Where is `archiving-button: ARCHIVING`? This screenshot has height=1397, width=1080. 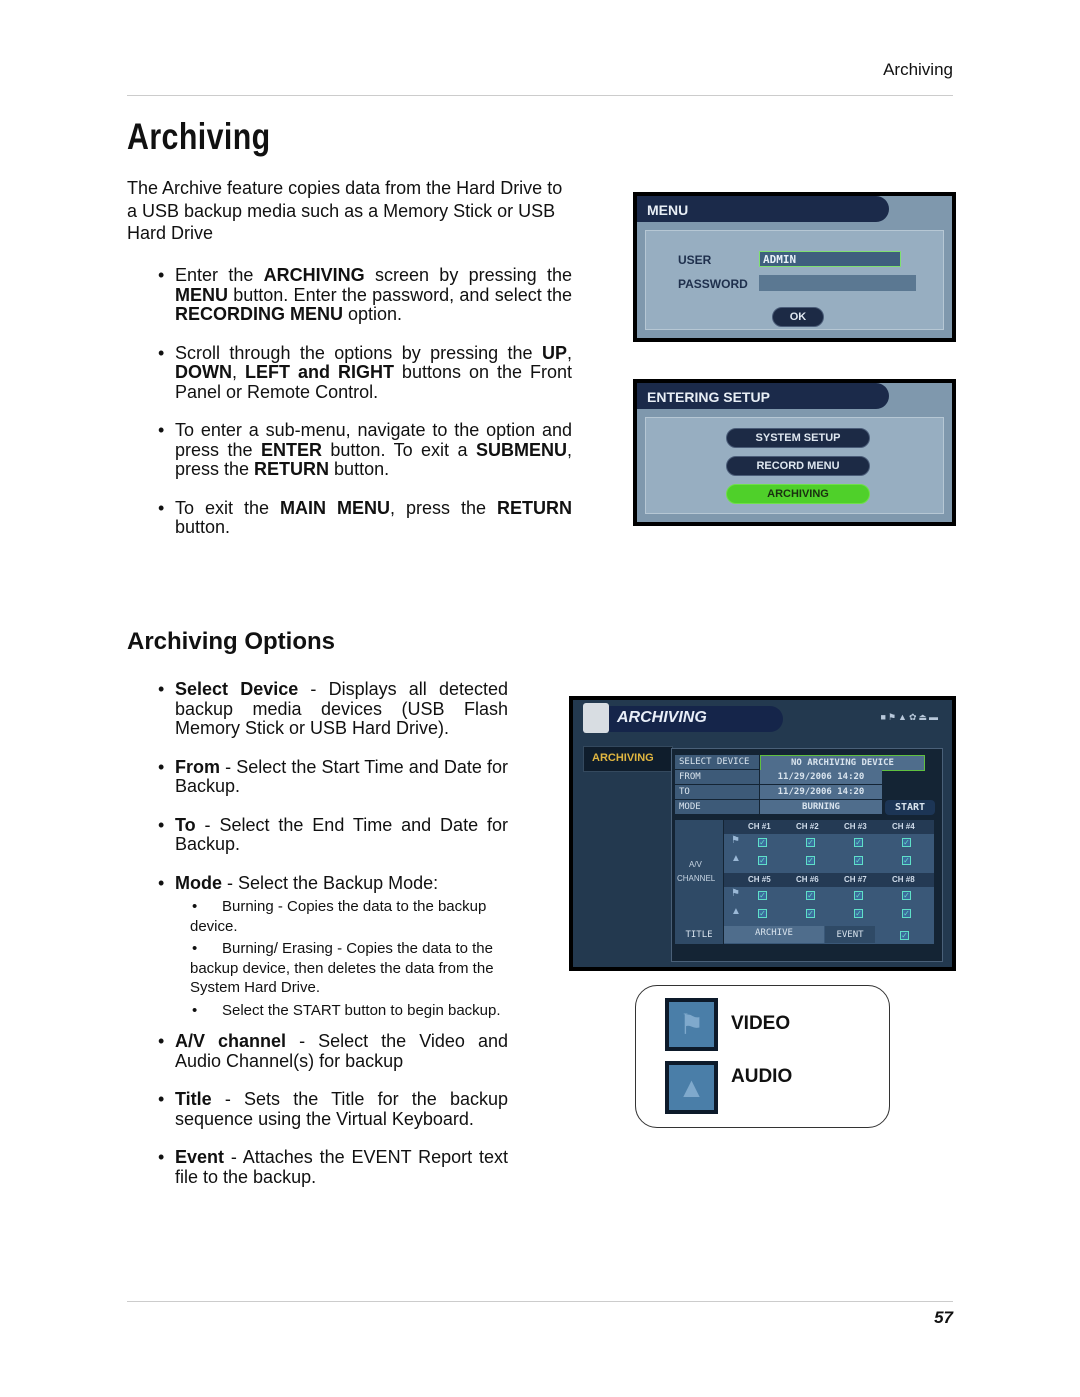 archiving-button: ARCHIVING is located at coordinates (798, 494).